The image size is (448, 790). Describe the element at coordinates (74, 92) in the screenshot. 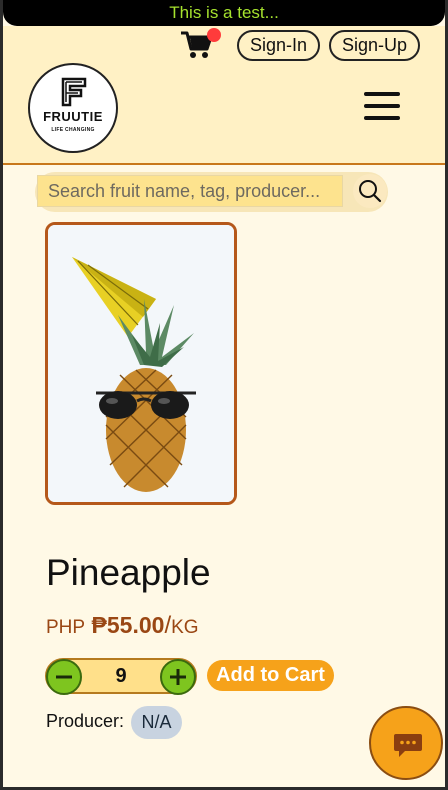

I see `logo-mark-icon` at that location.